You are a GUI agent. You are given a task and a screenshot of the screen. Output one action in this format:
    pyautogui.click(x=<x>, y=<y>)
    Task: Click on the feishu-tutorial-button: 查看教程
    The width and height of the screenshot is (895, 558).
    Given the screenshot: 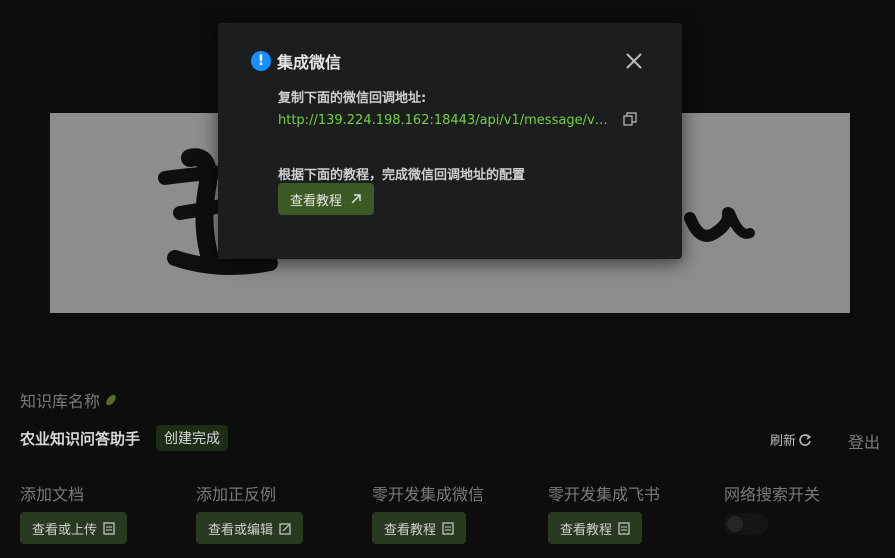 What is the action you would take?
    pyautogui.click(x=595, y=528)
    